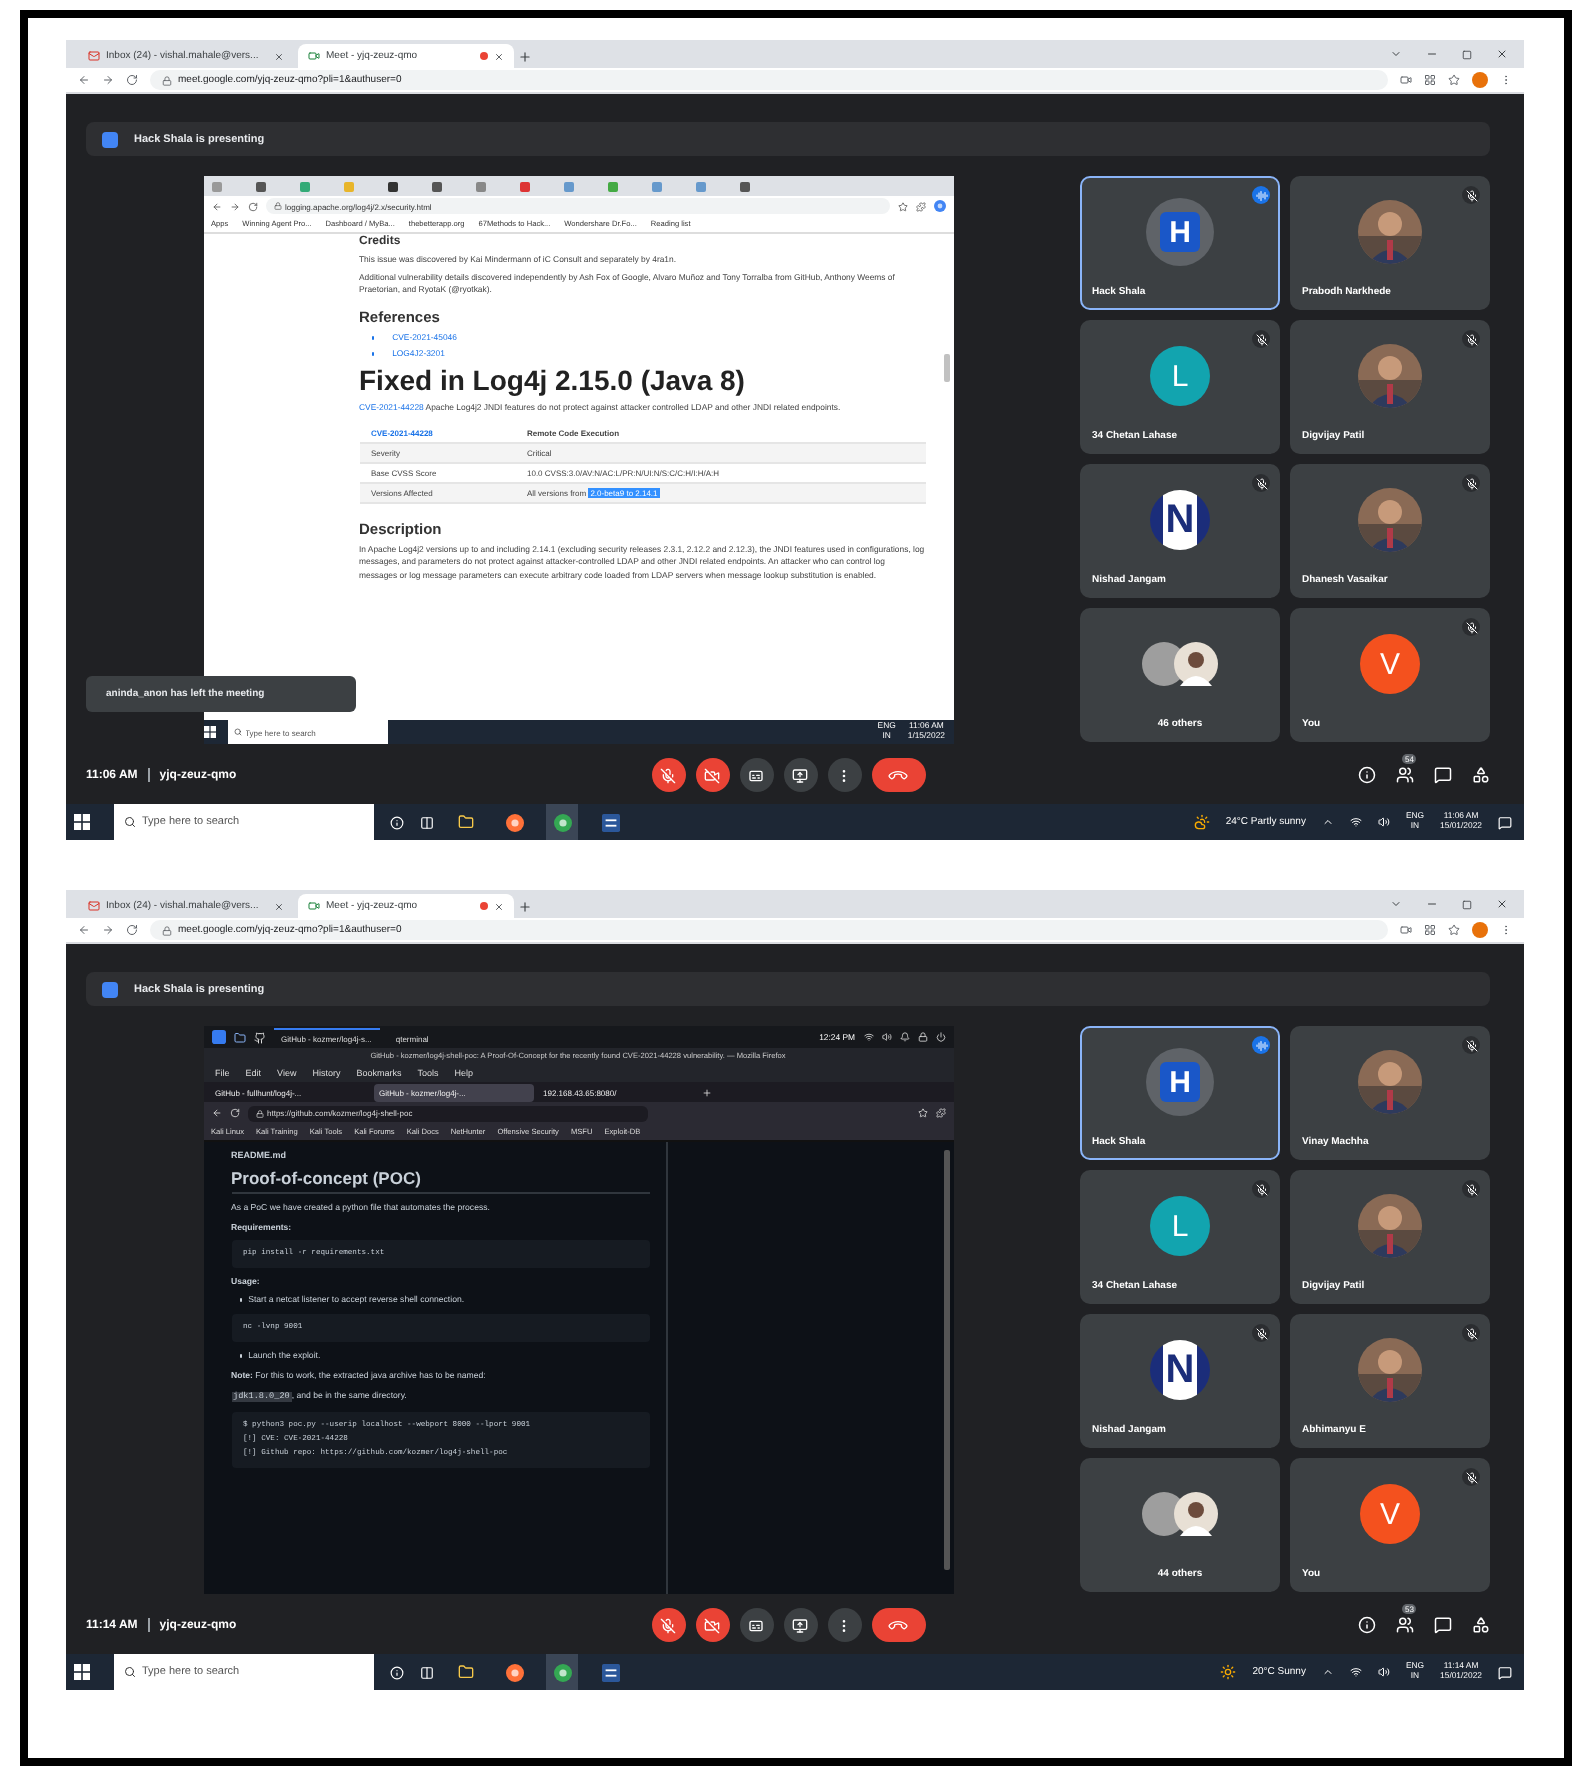  I want to click on sun-icon, so click(1228, 1672).